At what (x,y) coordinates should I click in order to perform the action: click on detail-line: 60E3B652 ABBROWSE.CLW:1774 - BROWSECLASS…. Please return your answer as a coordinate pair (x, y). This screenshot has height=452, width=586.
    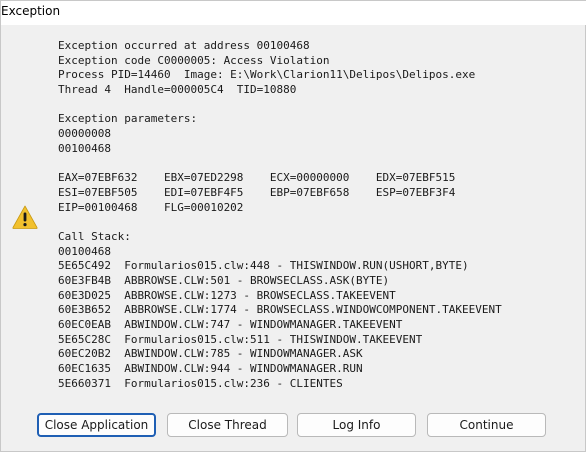
    Looking at the image, I should click on (280, 310).